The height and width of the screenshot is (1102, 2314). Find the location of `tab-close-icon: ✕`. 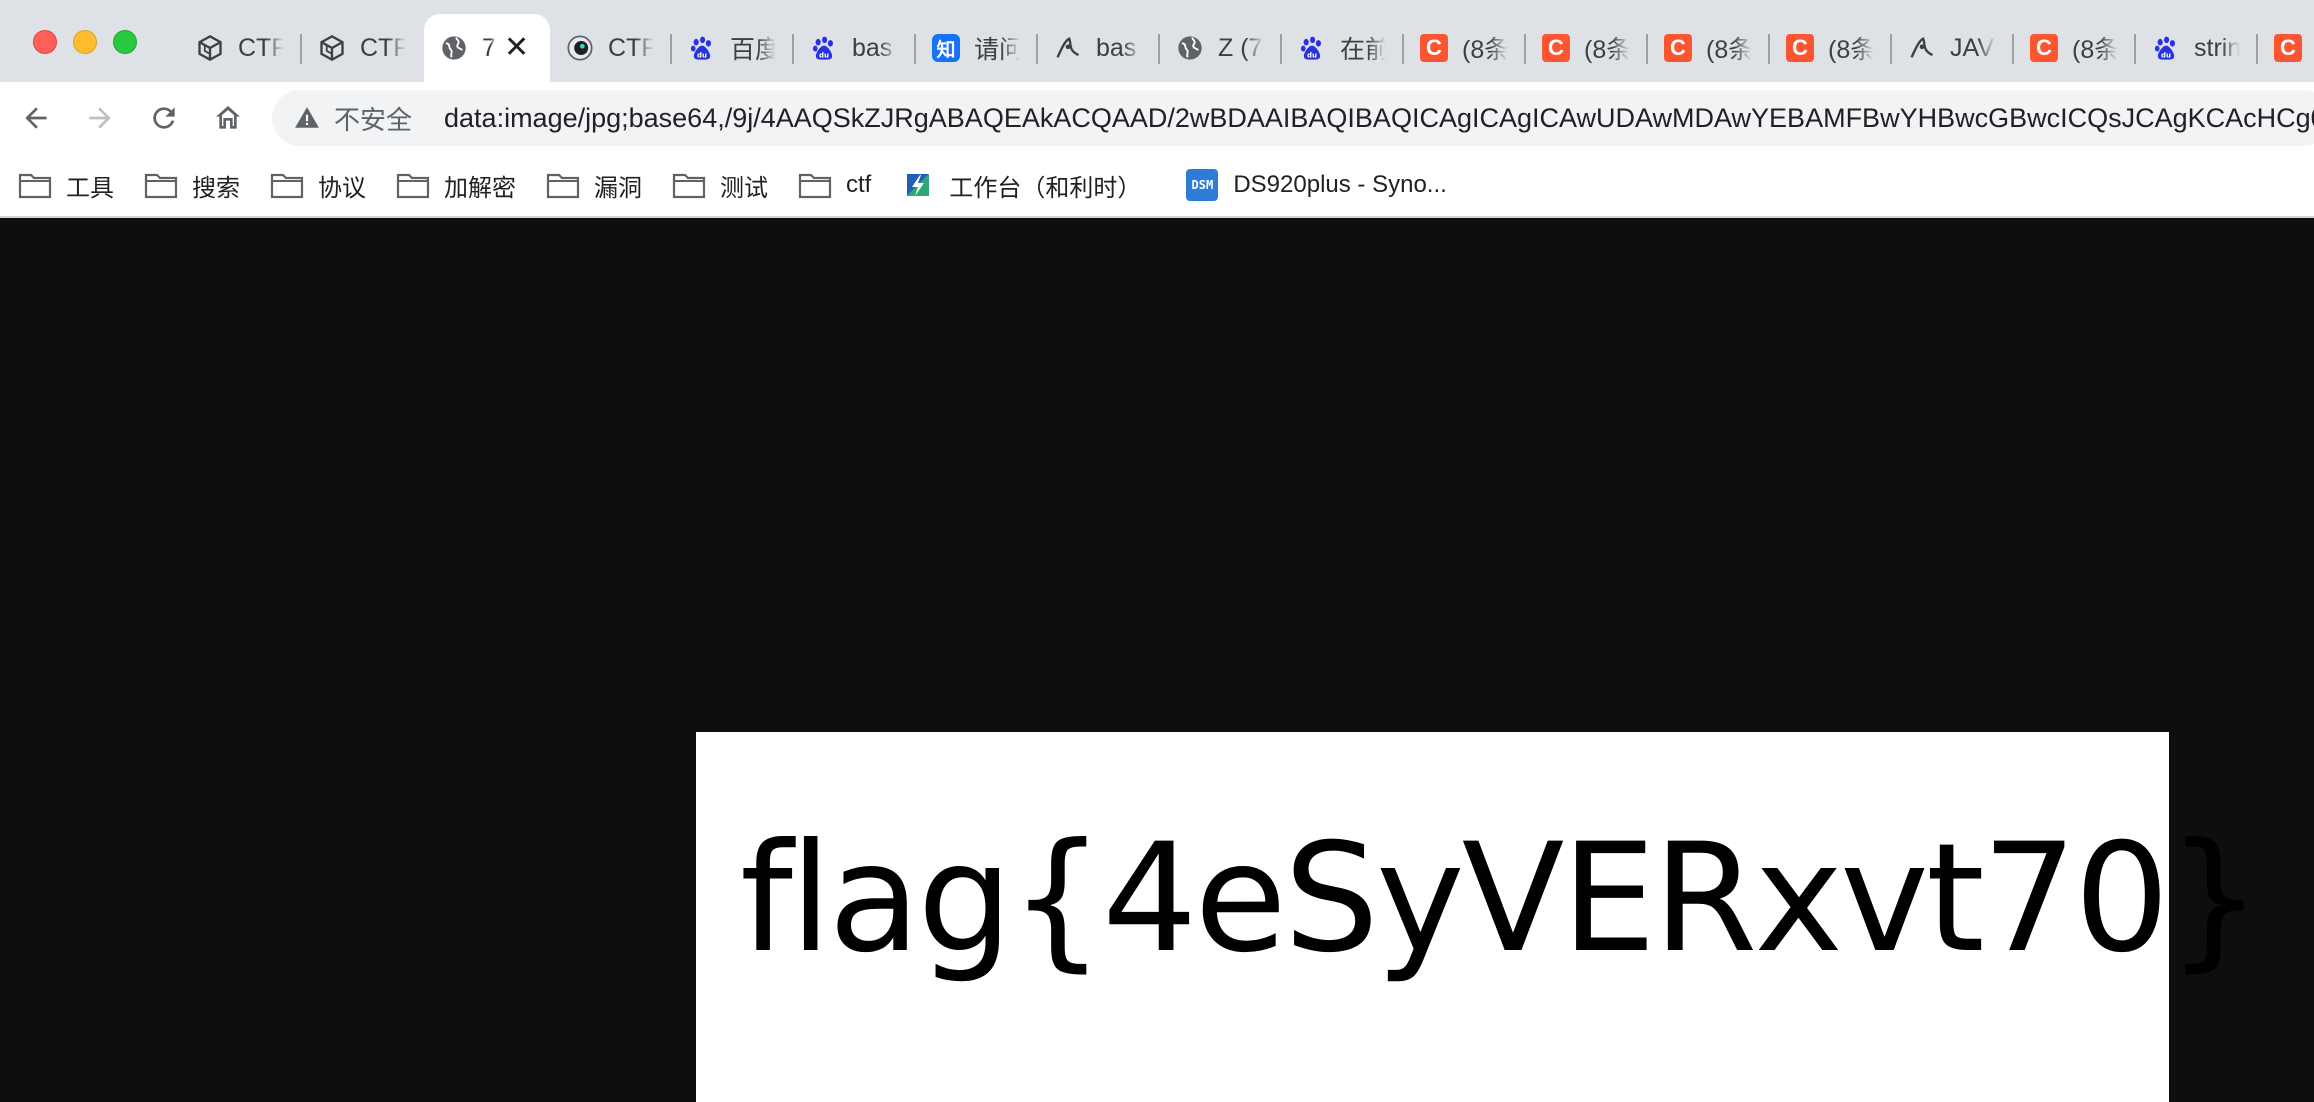

tab-close-icon: ✕ is located at coordinates (516, 48).